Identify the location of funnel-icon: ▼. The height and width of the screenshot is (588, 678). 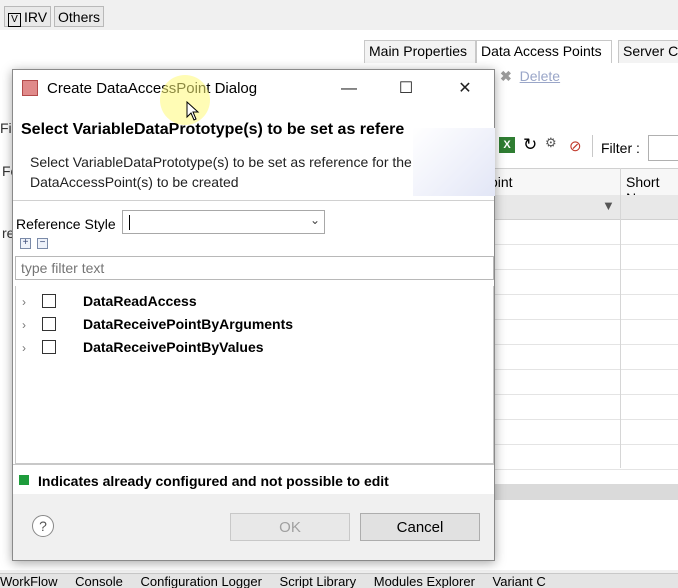
(608, 205).